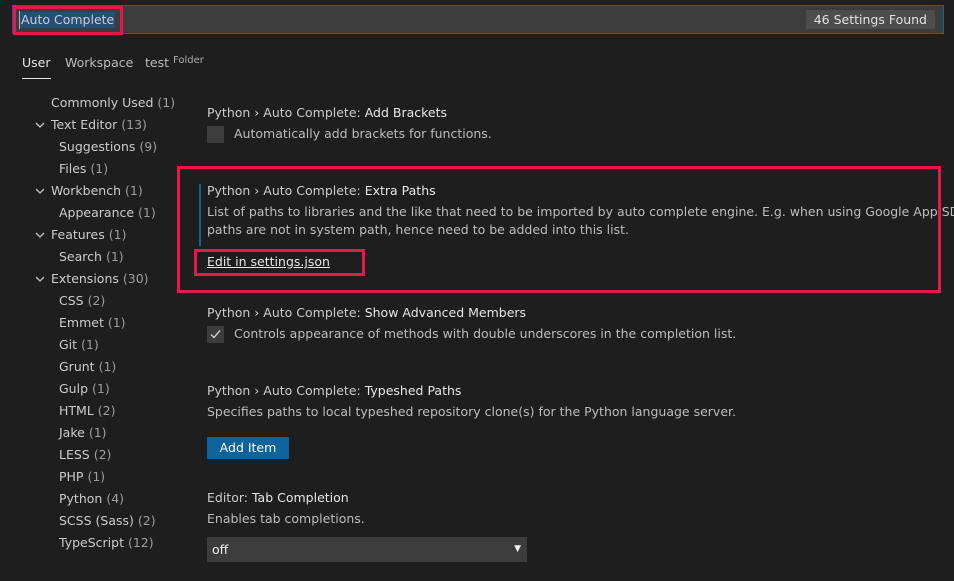  I want to click on toc-item: Grunt (1), so click(87, 367).